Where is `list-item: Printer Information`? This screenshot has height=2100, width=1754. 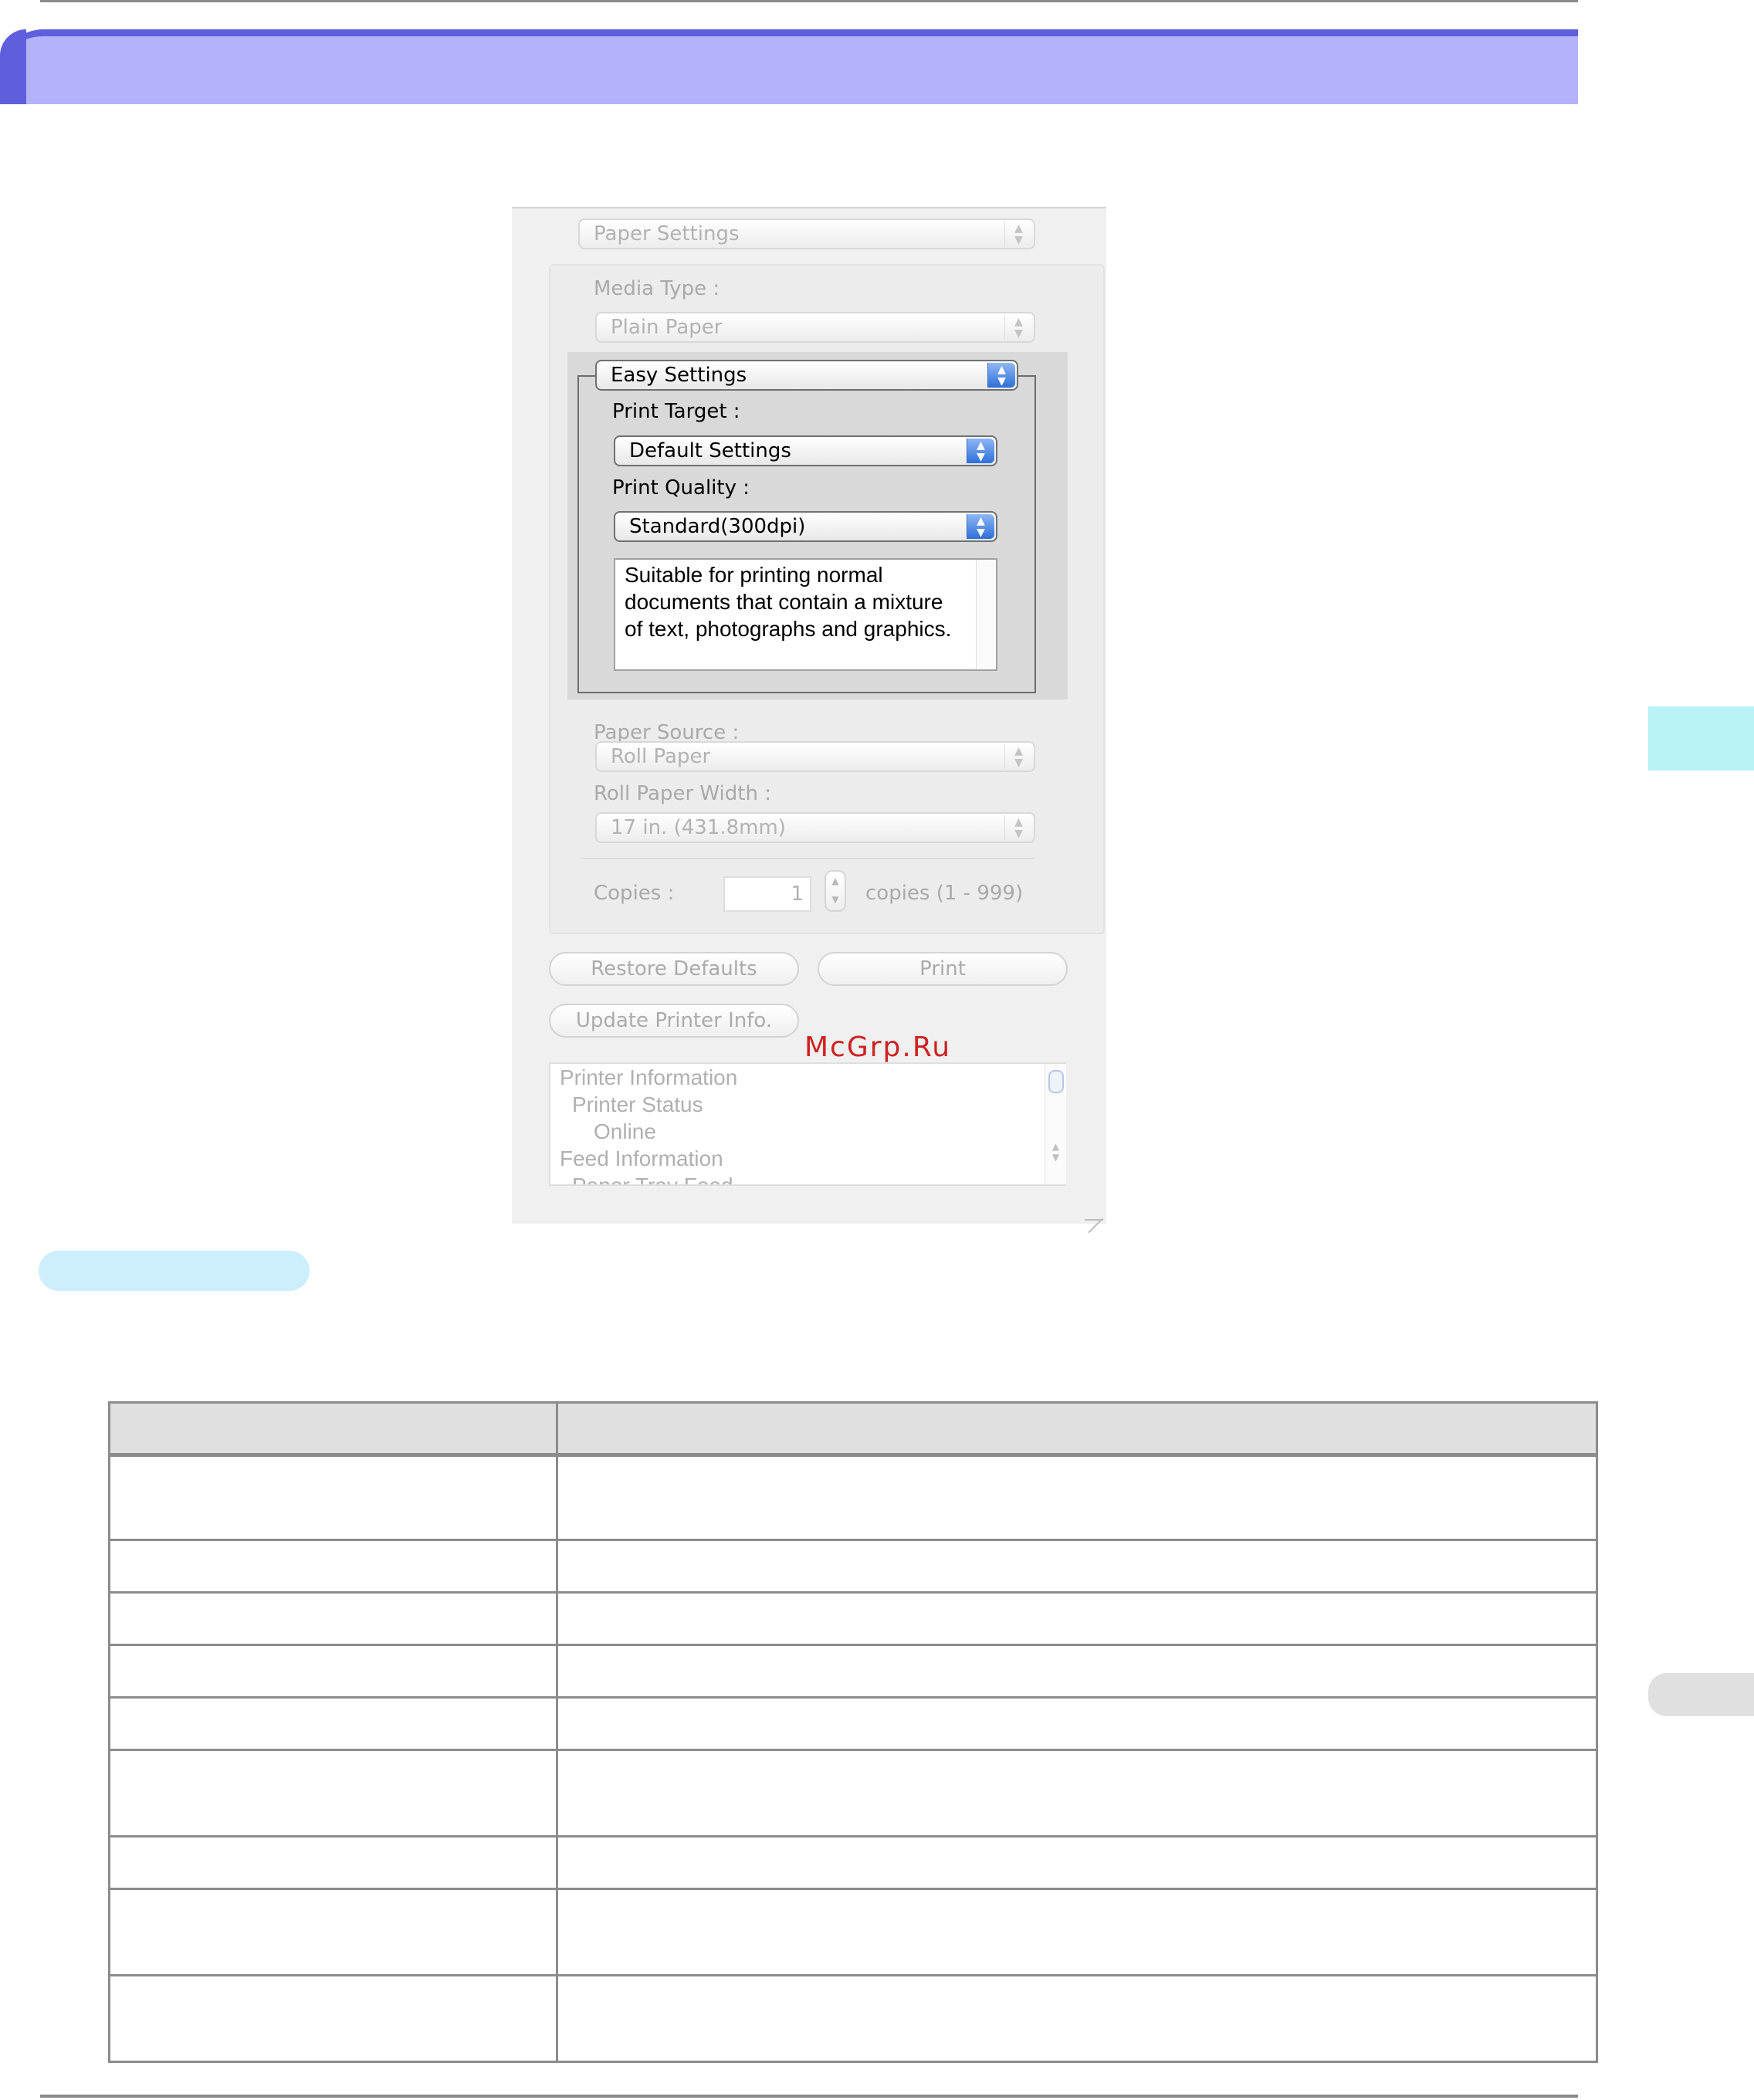
list-item: Printer Information is located at coordinates (813, 1077).